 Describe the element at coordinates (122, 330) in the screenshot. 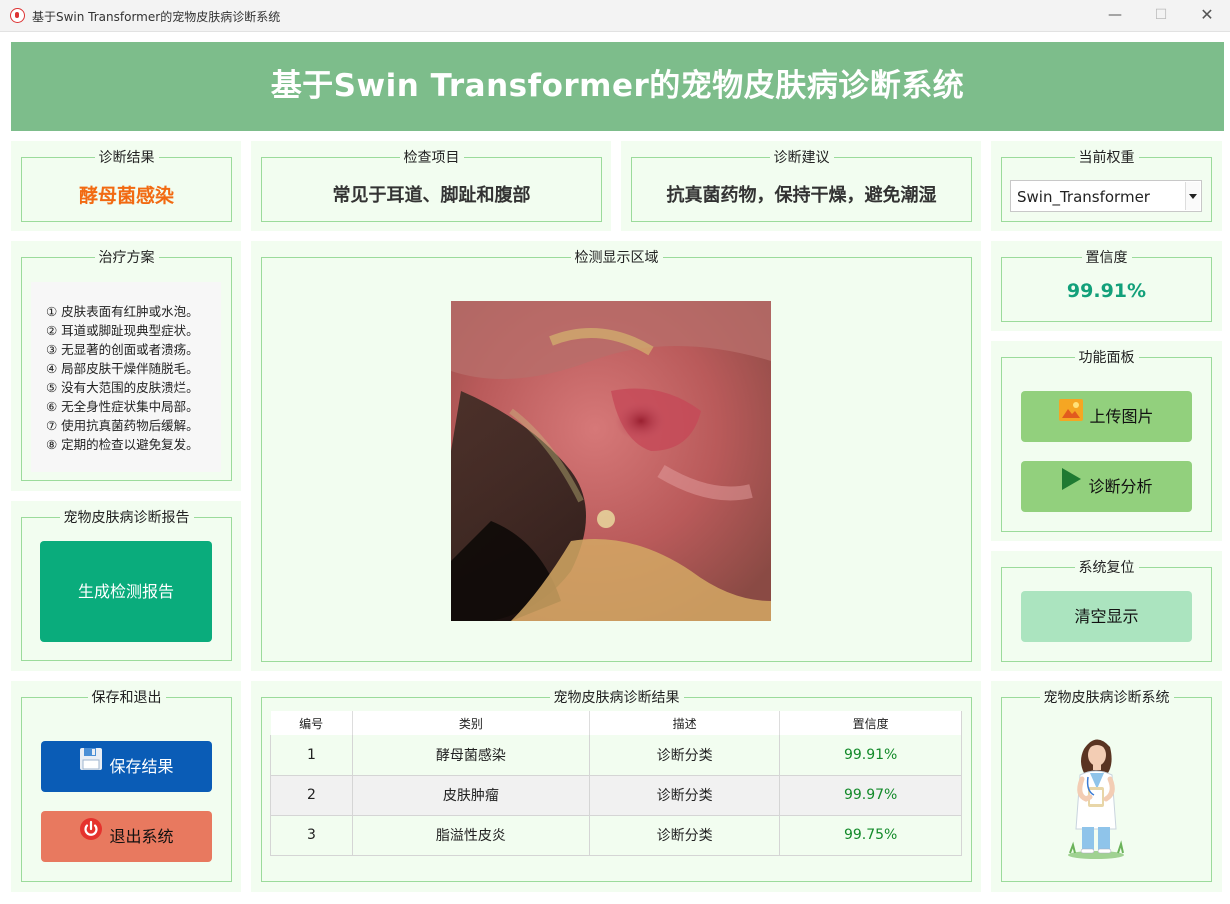

I see `treatment-item: ② 耳道或脚趾现典型症状。` at that location.